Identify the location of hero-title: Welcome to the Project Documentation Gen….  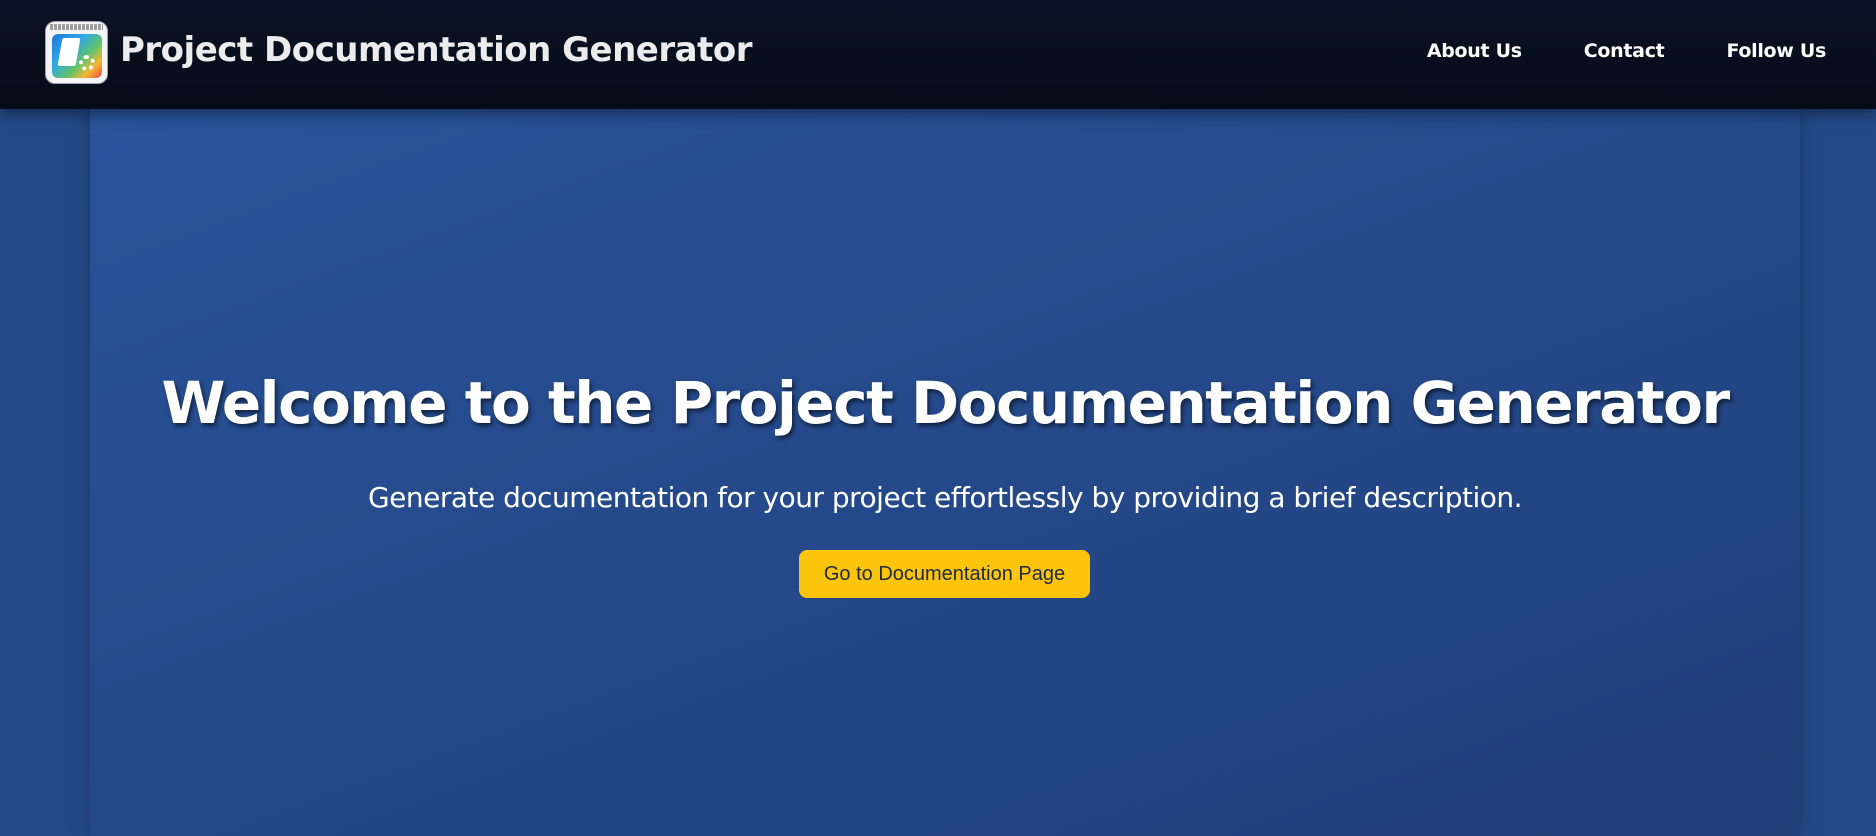
(945, 403).